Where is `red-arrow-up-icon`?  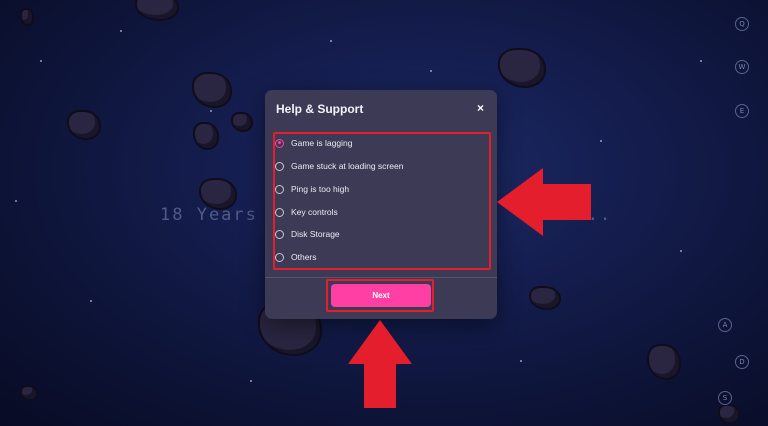
red-arrow-up-icon is located at coordinates (380, 364).